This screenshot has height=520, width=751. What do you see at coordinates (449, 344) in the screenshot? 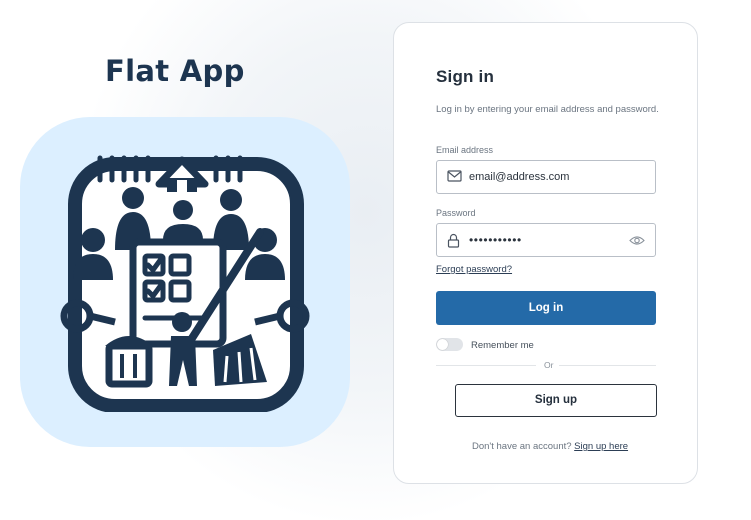
I see `remember-me-toggle` at bounding box center [449, 344].